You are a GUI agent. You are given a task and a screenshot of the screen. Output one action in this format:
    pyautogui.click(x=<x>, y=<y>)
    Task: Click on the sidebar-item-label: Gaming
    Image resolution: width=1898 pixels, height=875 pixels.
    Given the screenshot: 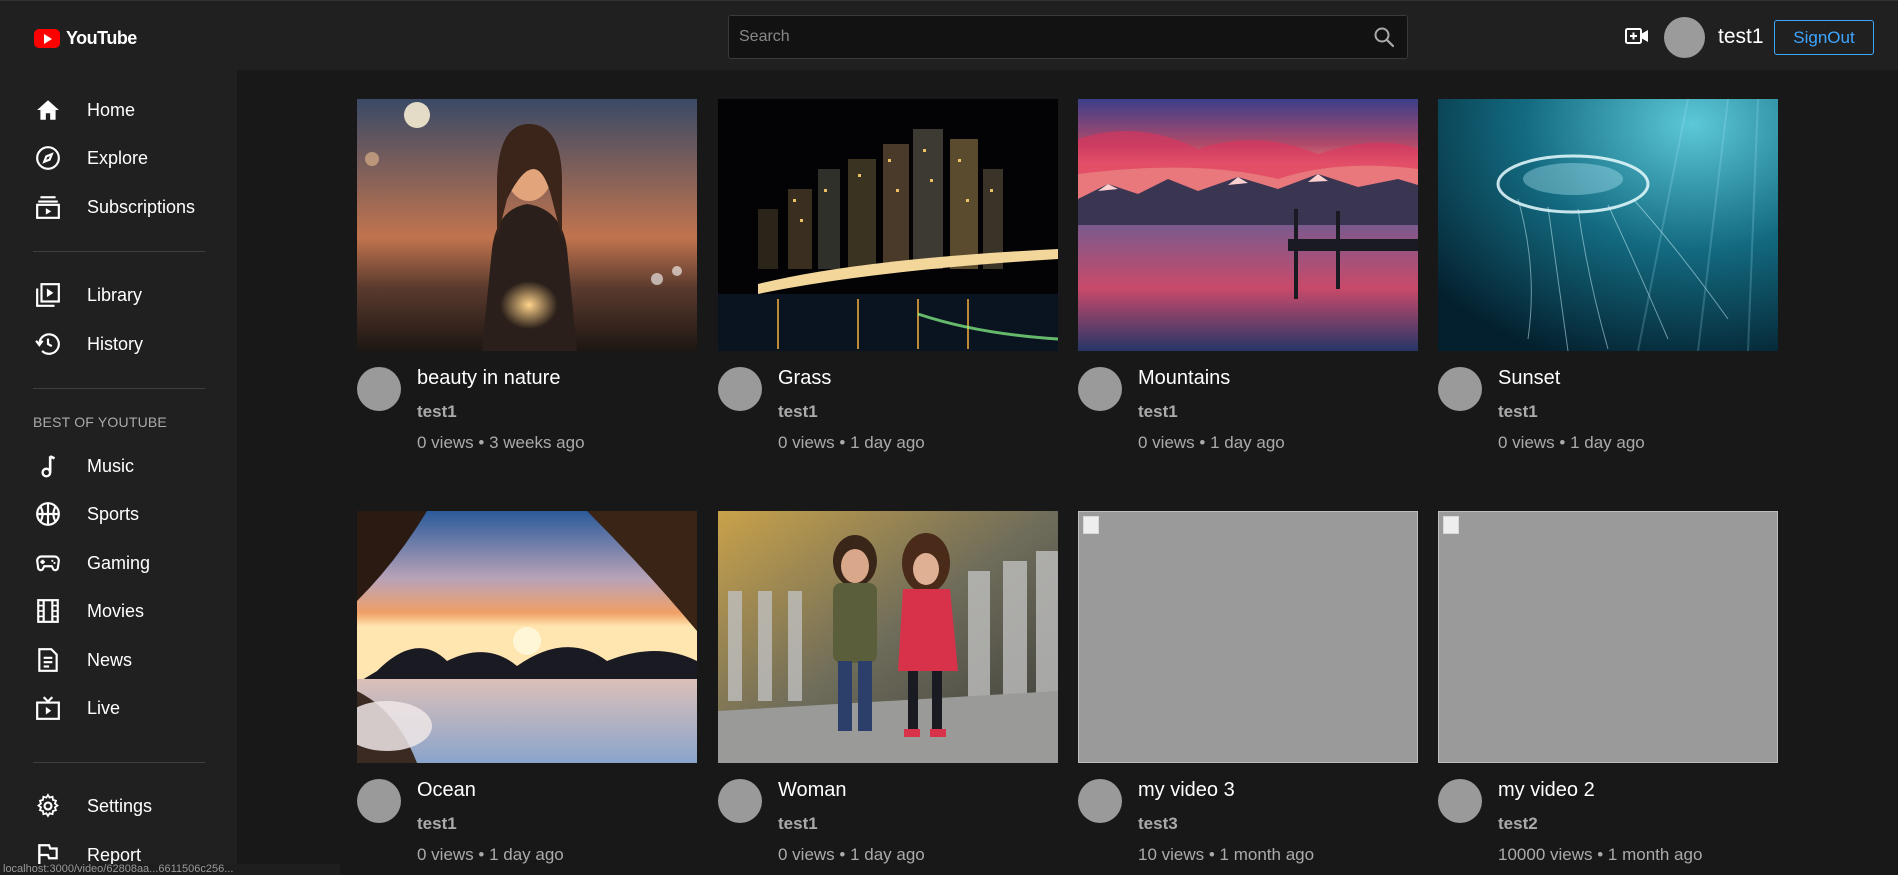 What is the action you would take?
    pyautogui.click(x=119, y=562)
    